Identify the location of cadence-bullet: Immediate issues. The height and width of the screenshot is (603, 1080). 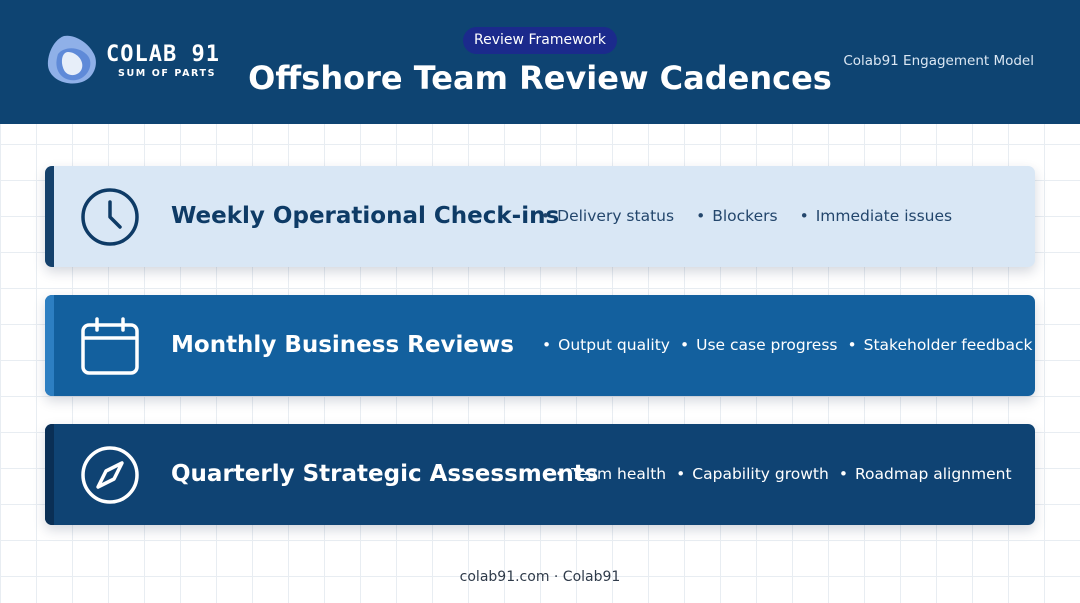
(876, 216).